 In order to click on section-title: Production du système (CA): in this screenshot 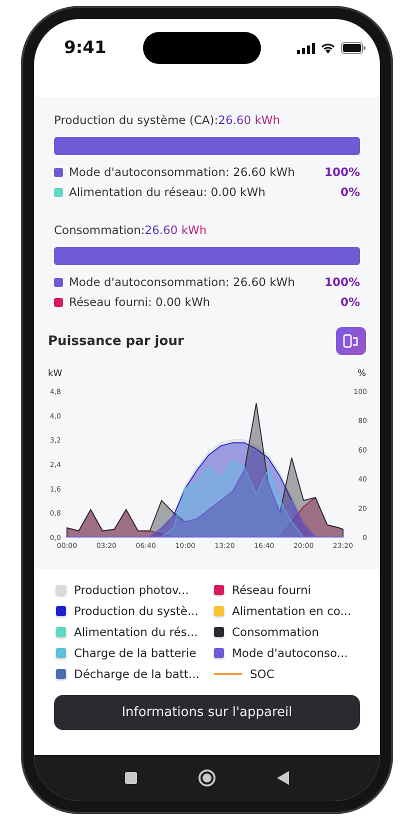, I will do `click(136, 120)`.